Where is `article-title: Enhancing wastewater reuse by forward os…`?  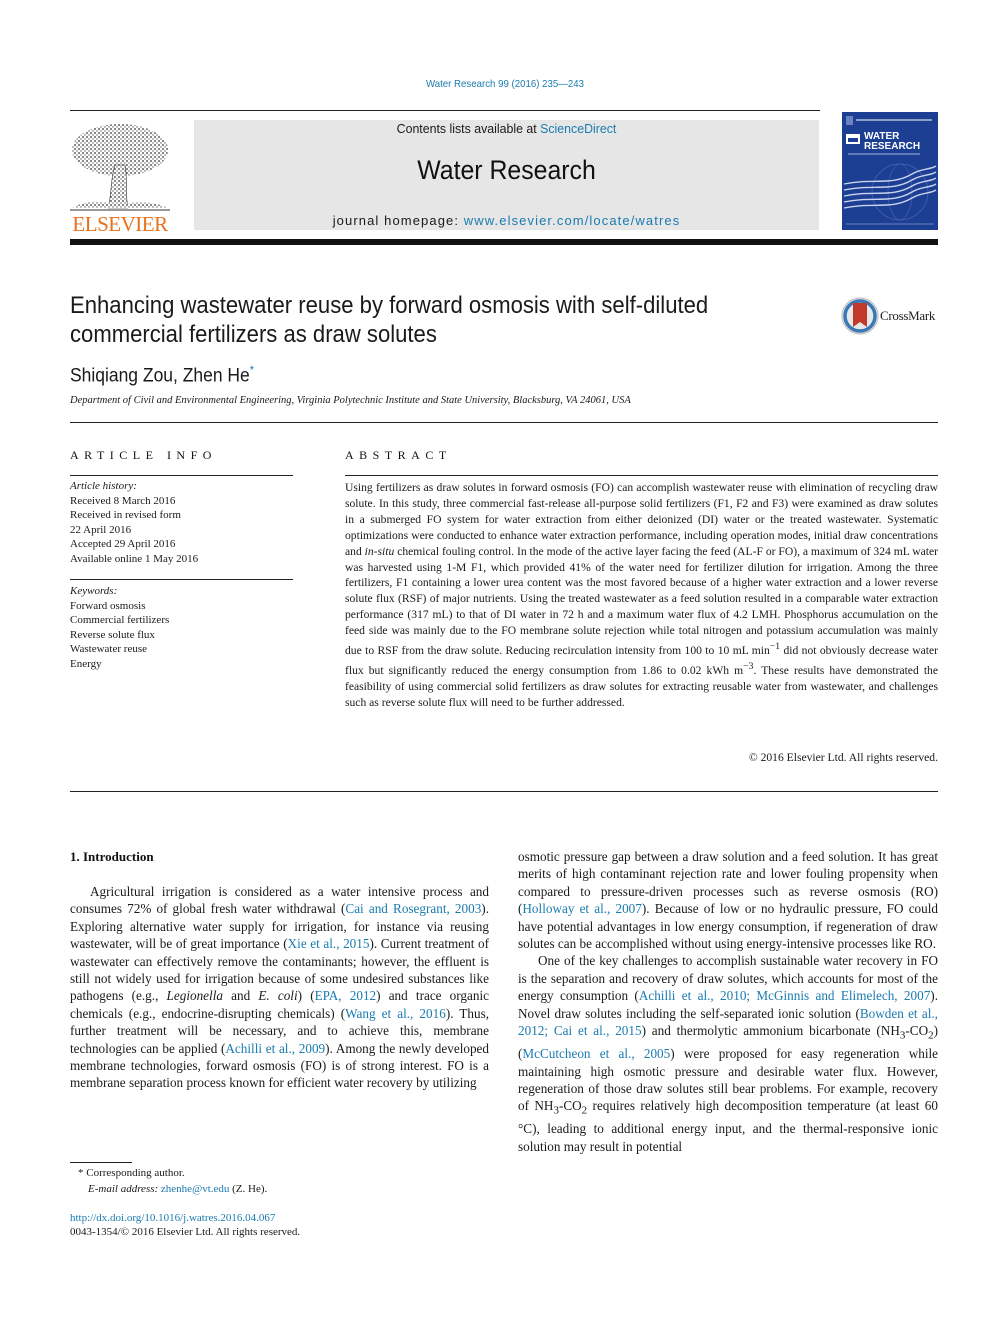 article-title: Enhancing wastewater reuse by forward os… is located at coordinates (389, 320).